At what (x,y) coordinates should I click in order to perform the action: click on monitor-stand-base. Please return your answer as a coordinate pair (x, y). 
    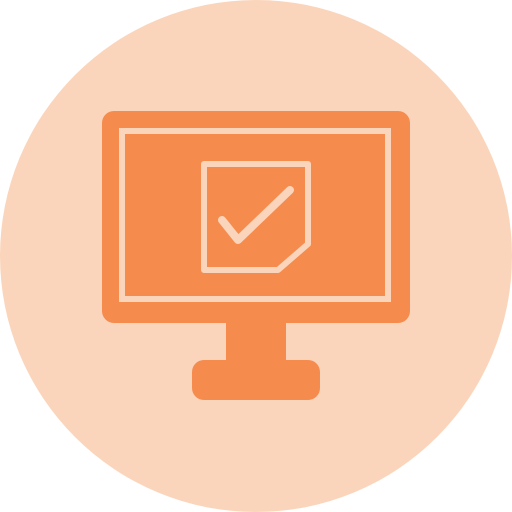
    Looking at the image, I should click on (256, 380).